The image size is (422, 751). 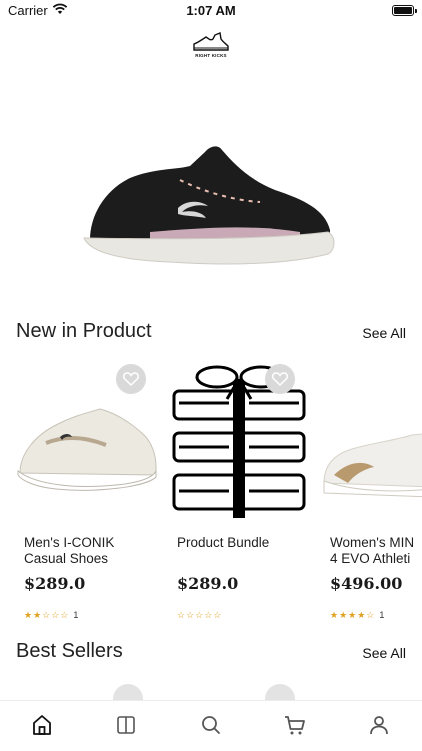 What do you see at coordinates (404, 10) in the screenshot?
I see `battery-icon` at bounding box center [404, 10].